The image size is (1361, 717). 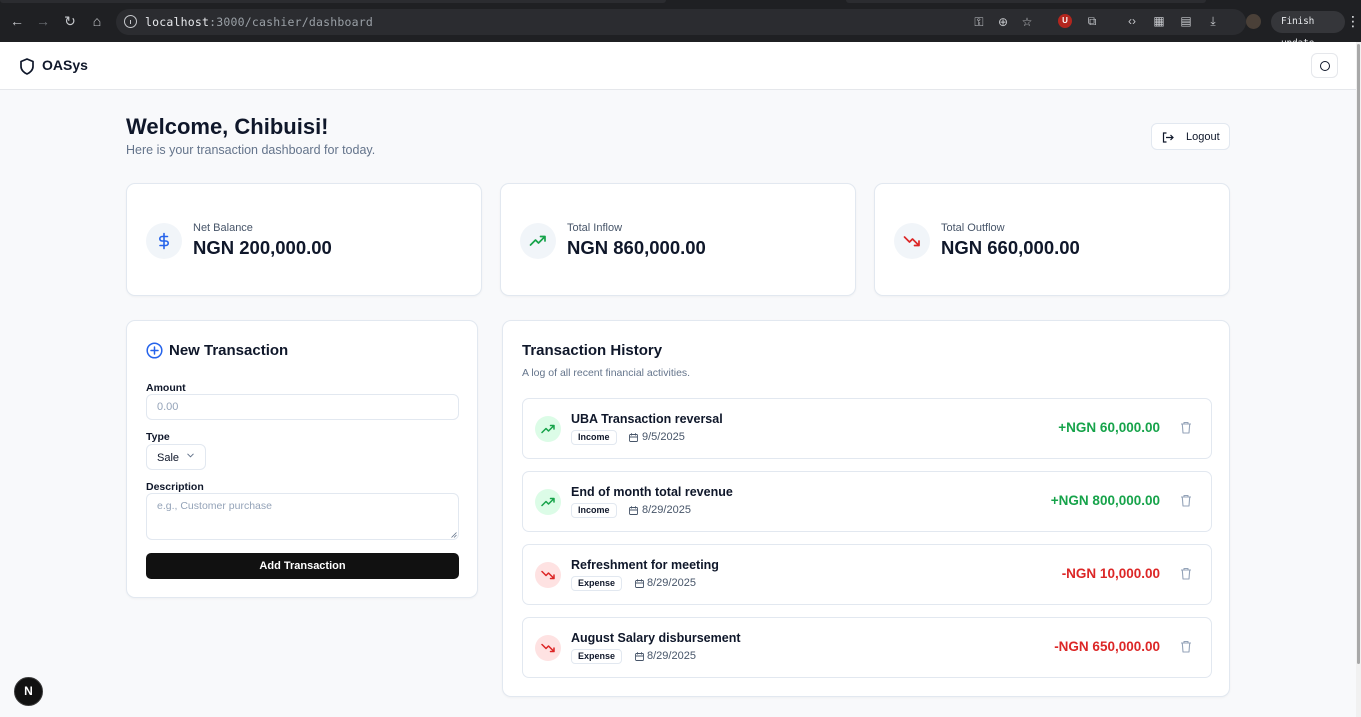 What do you see at coordinates (594, 510) in the screenshot?
I see `transaction-type-badge: Income` at bounding box center [594, 510].